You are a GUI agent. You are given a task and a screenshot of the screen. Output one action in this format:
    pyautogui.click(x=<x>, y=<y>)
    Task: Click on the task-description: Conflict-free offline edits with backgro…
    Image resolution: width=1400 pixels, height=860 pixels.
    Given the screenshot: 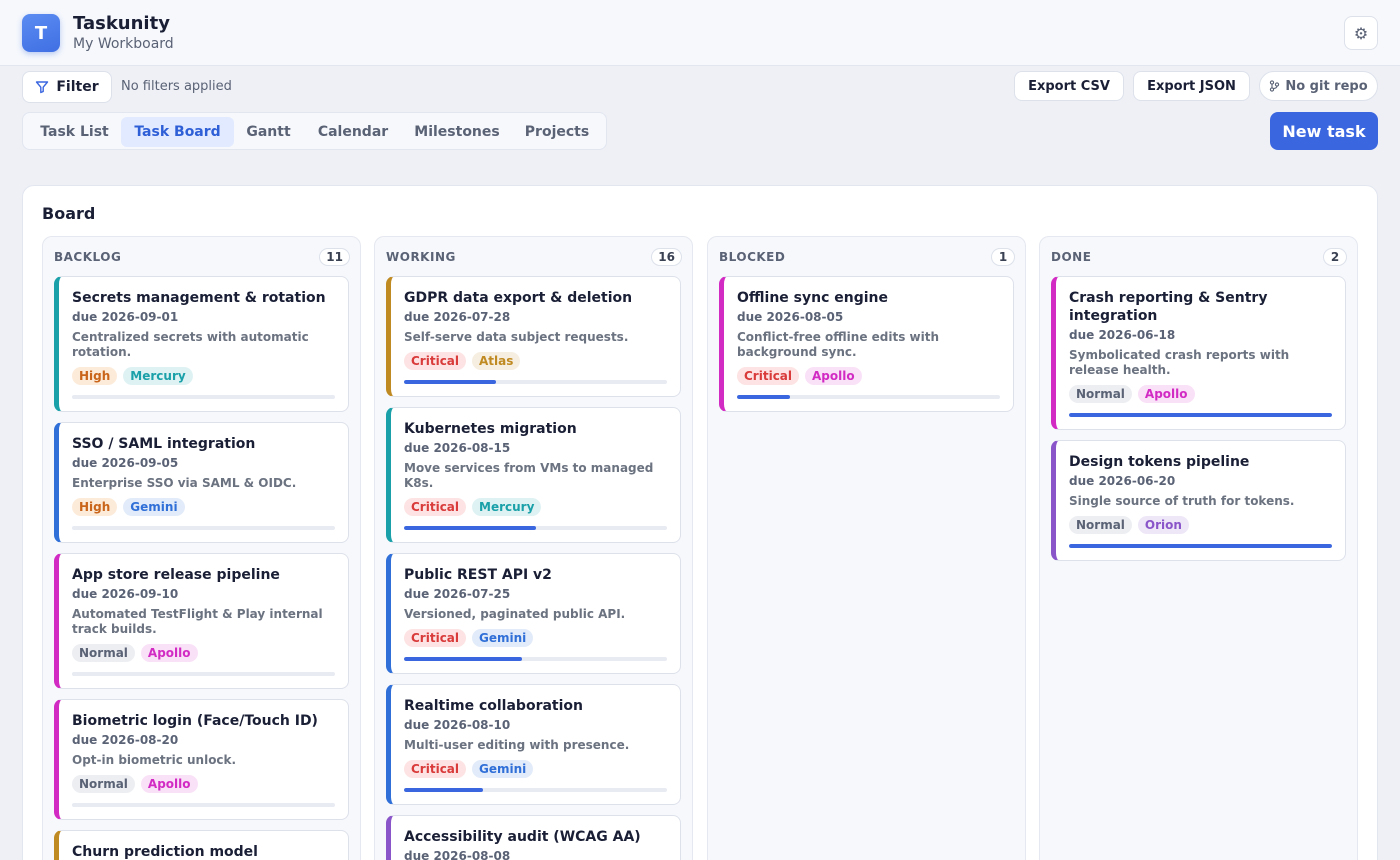 What is the action you would take?
    pyautogui.click(x=838, y=344)
    